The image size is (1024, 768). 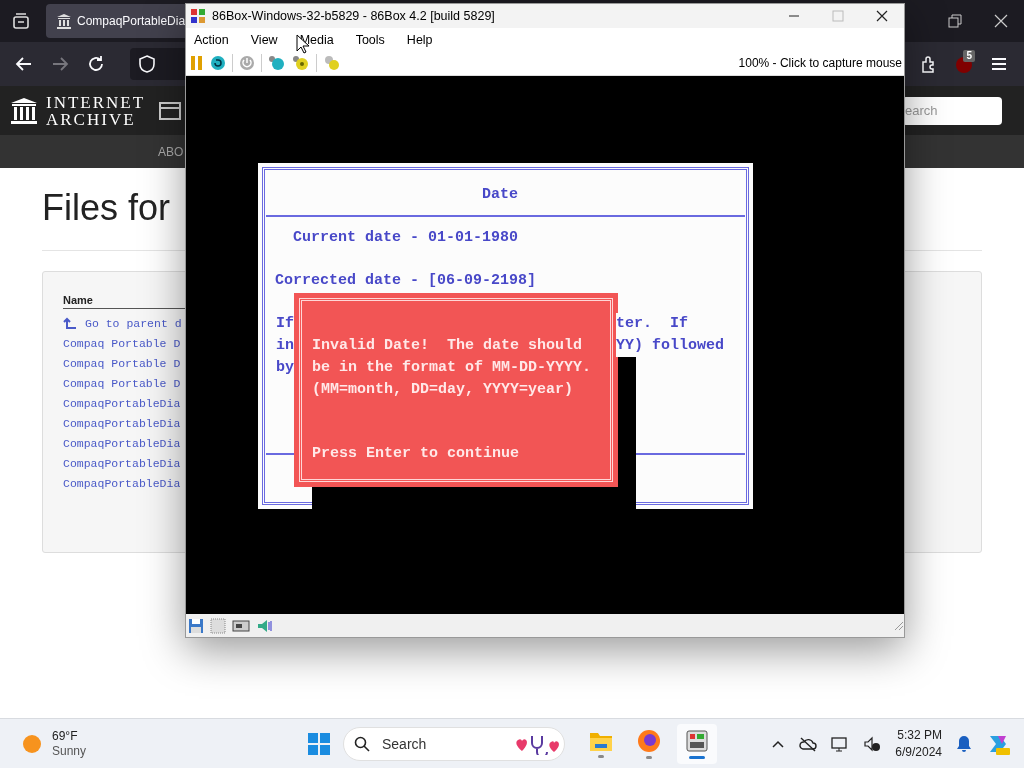 I want to click on continue-prompt: Press Enter to continue, so click(x=416, y=454).